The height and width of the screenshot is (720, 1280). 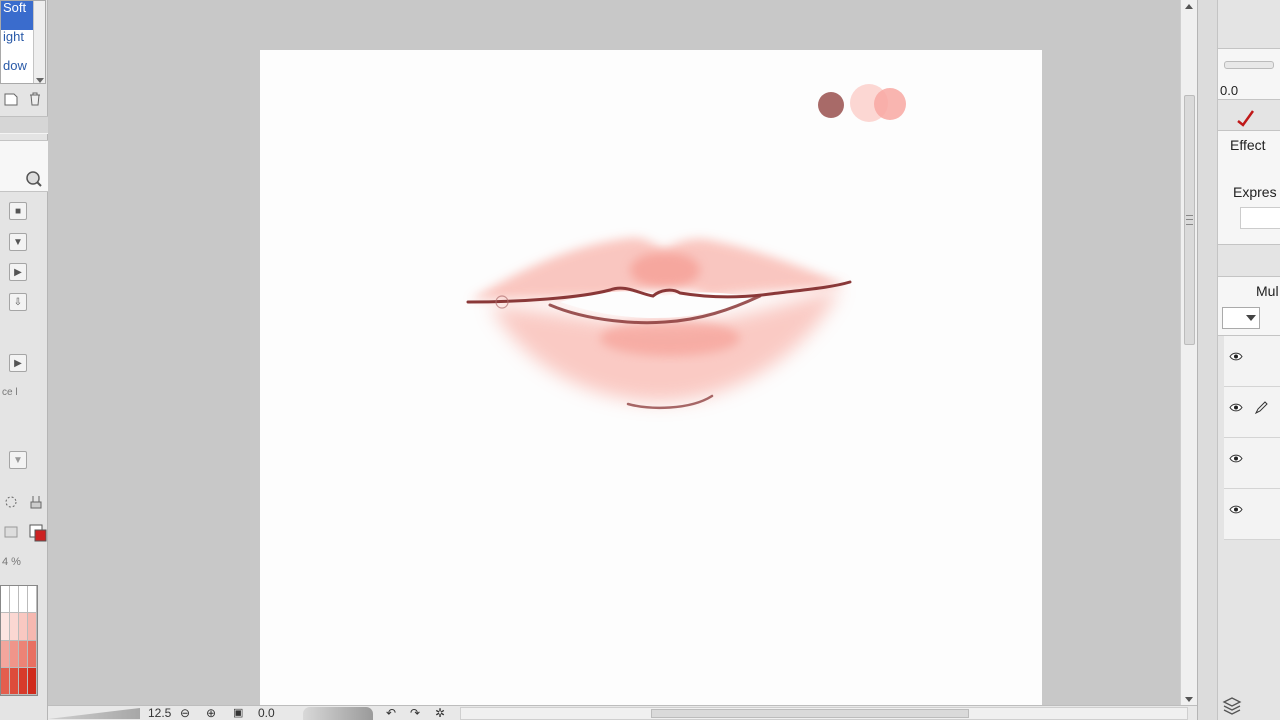 What do you see at coordinates (831, 105) in the screenshot?
I see `swatch-dark-rose` at bounding box center [831, 105].